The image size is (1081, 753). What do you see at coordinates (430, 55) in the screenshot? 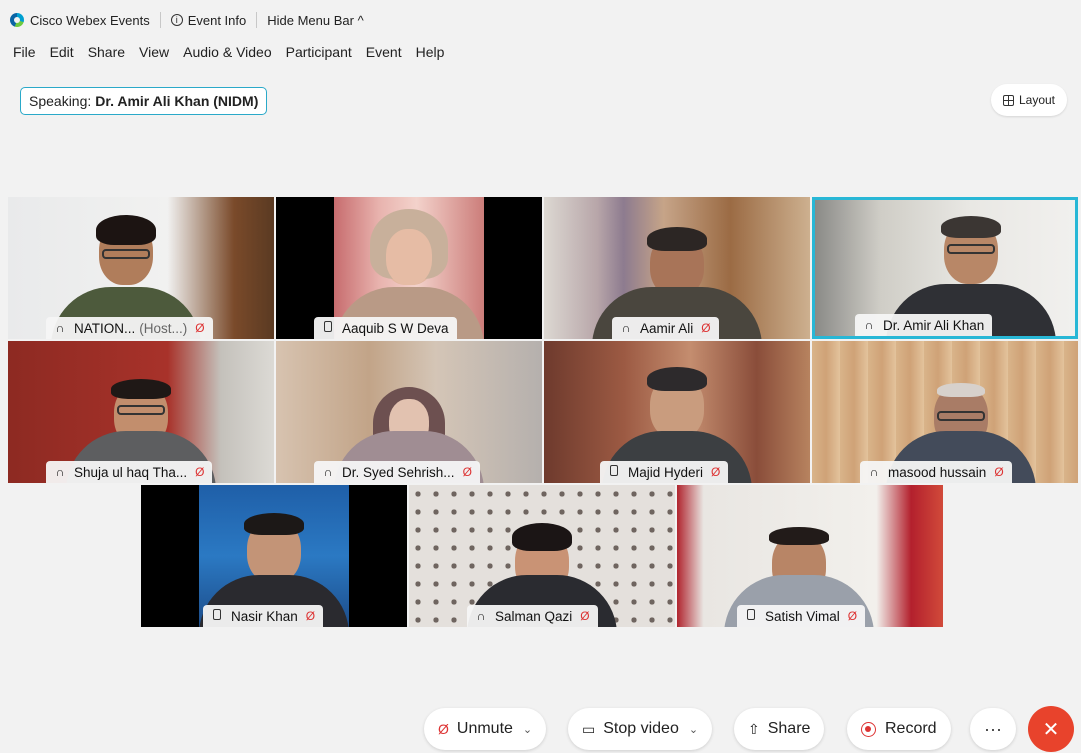
I see `menu-help: Help` at bounding box center [430, 55].